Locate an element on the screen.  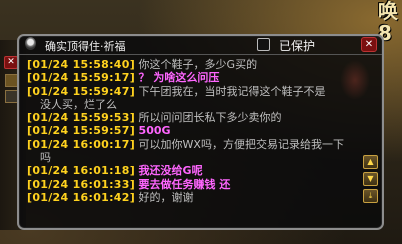
incoming-message: 可以加你WX吗，方便把交易记录给我一下 is located at coordinates (241, 144).